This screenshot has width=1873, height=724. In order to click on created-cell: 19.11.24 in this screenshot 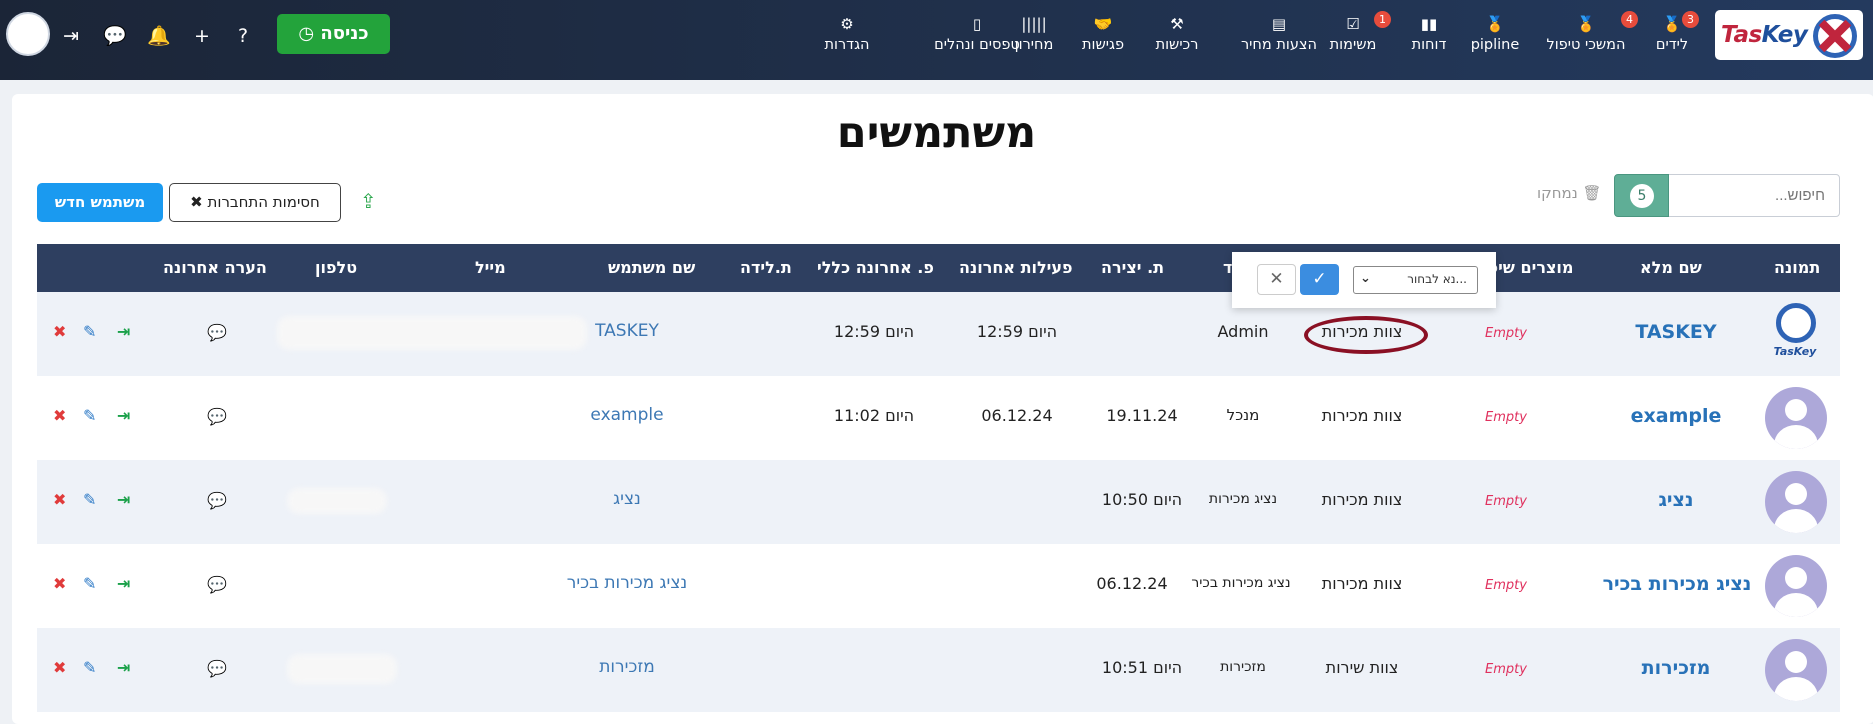, I will do `click(1142, 415)`.